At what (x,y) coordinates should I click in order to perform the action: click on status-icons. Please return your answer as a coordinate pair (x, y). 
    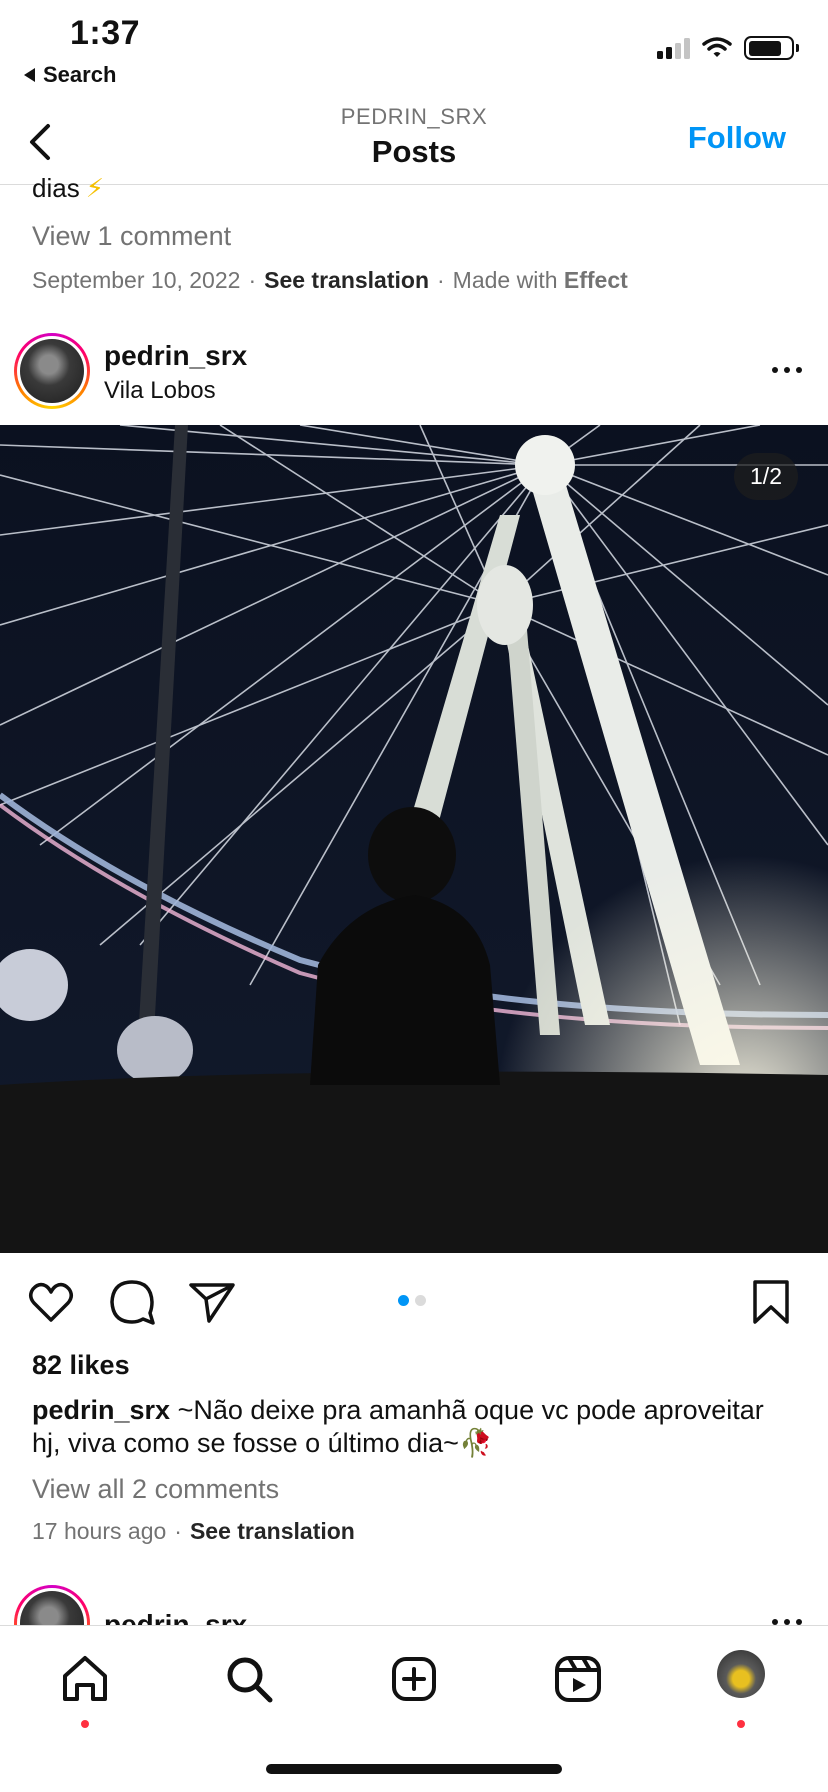
    Looking at the image, I should click on (728, 48).